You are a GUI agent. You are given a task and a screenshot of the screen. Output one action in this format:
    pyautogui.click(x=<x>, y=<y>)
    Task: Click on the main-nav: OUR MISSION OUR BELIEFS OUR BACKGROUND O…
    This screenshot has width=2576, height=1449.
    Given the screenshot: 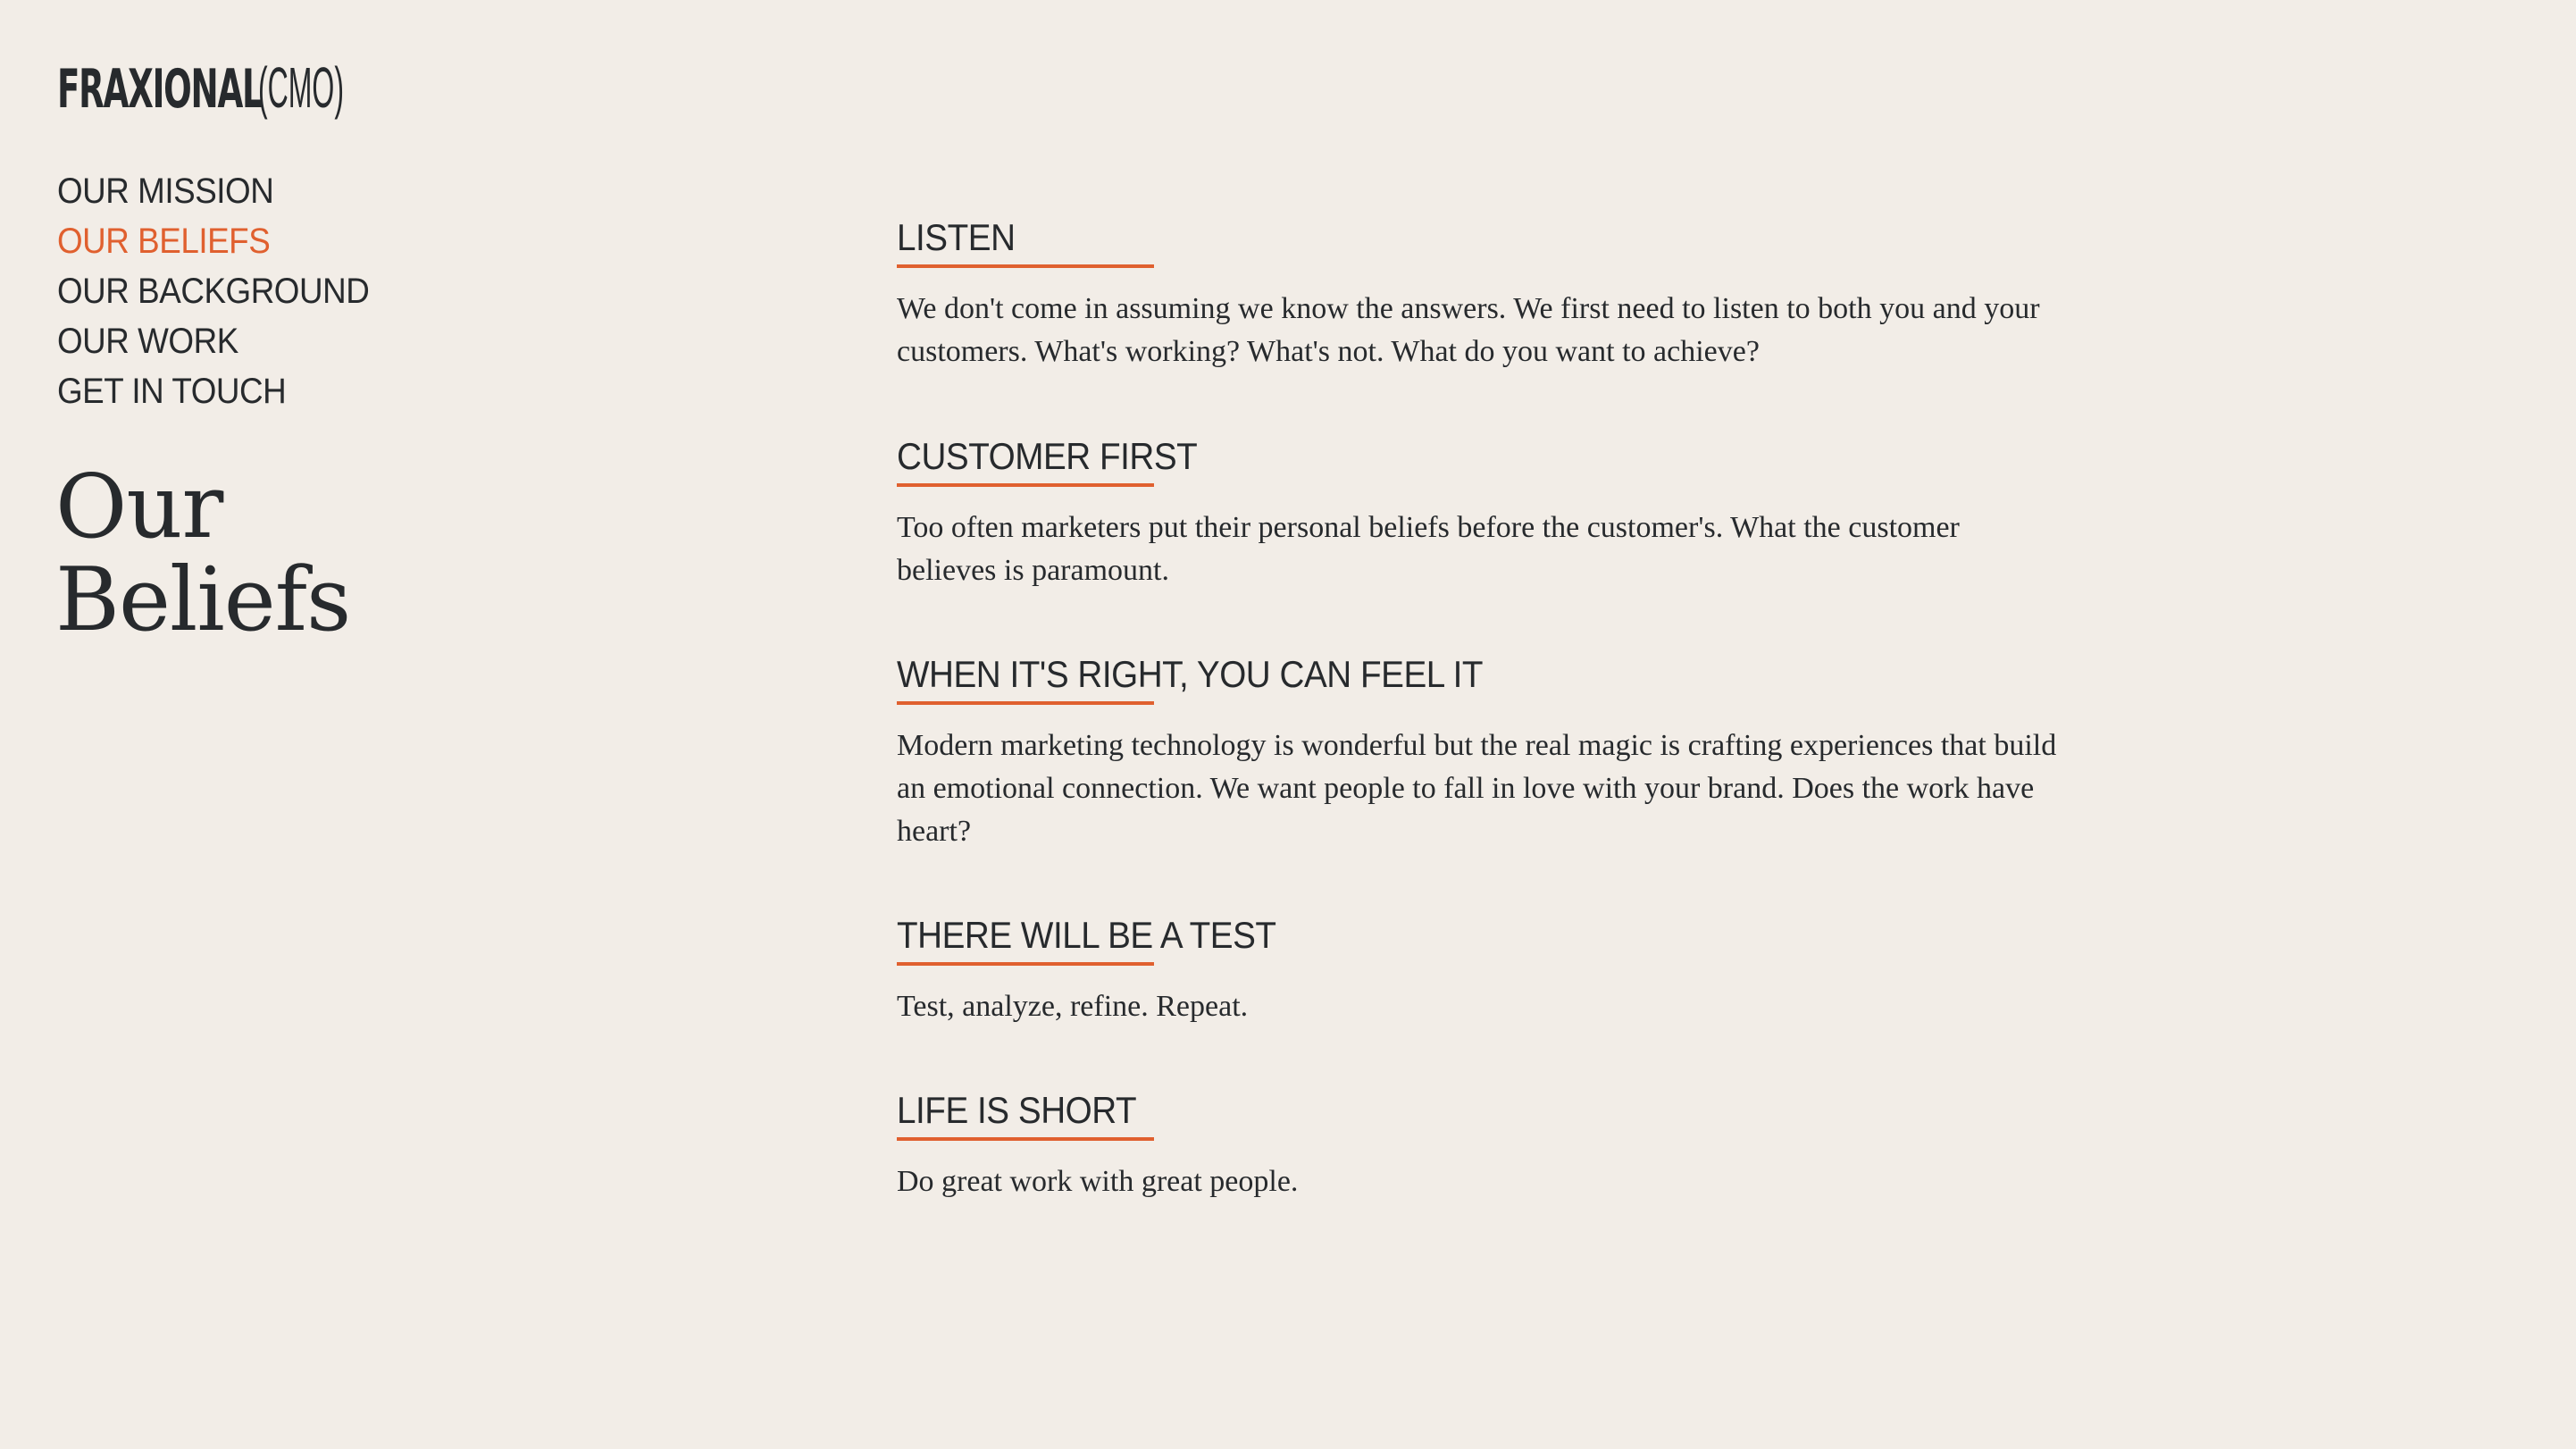 What is the action you would take?
    pyautogui.click(x=227, y=291)
    